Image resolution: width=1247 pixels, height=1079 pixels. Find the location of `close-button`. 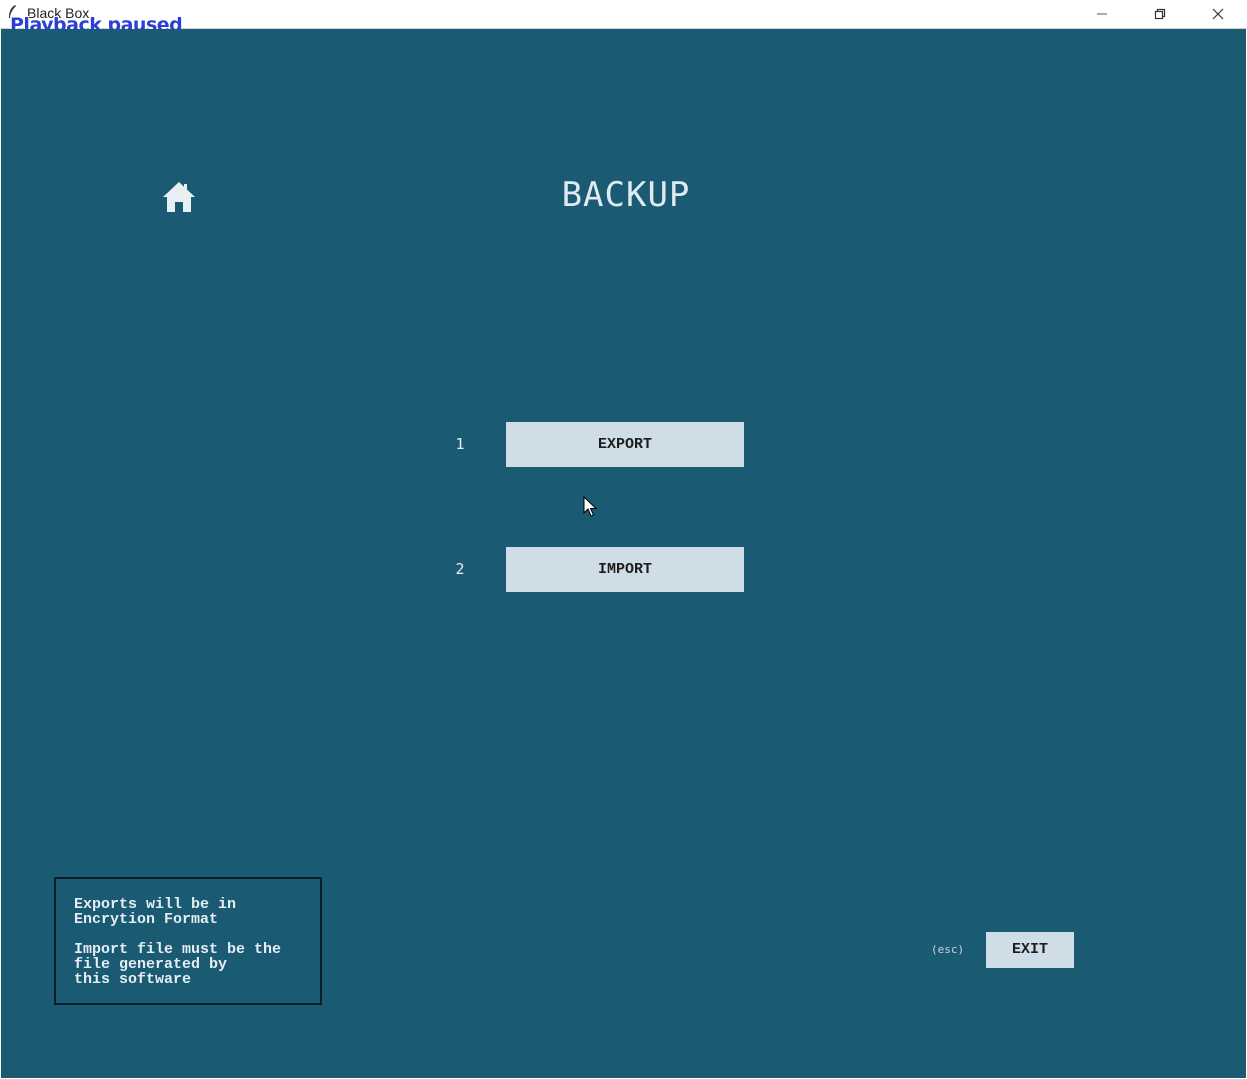

close-button is located at coordinates (1218, 14).